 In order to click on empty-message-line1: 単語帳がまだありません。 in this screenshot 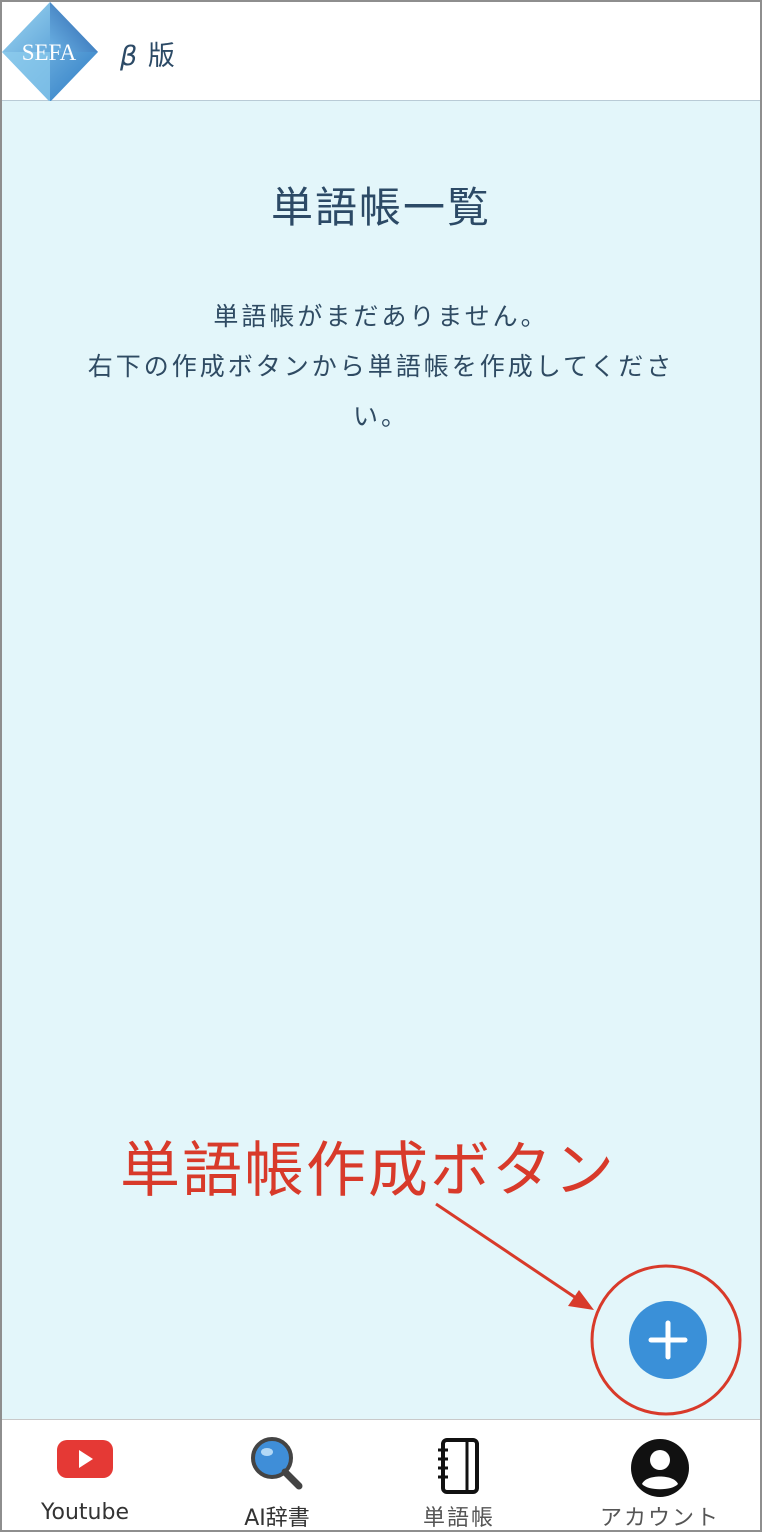, I will do `click(381, 316)`.